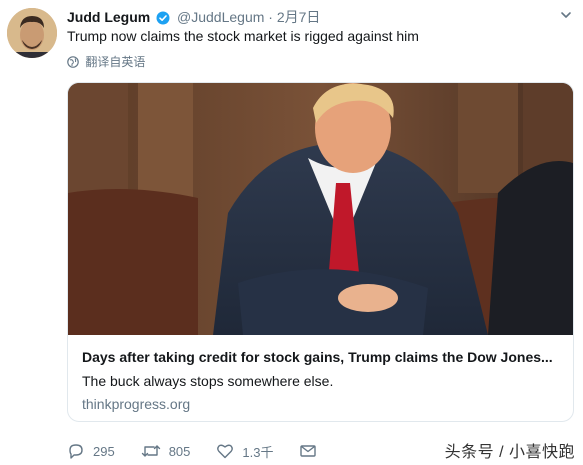  Describe the element at coordinates (179, 451) in the screenshot. I see `retweet-count: 805` at that location.